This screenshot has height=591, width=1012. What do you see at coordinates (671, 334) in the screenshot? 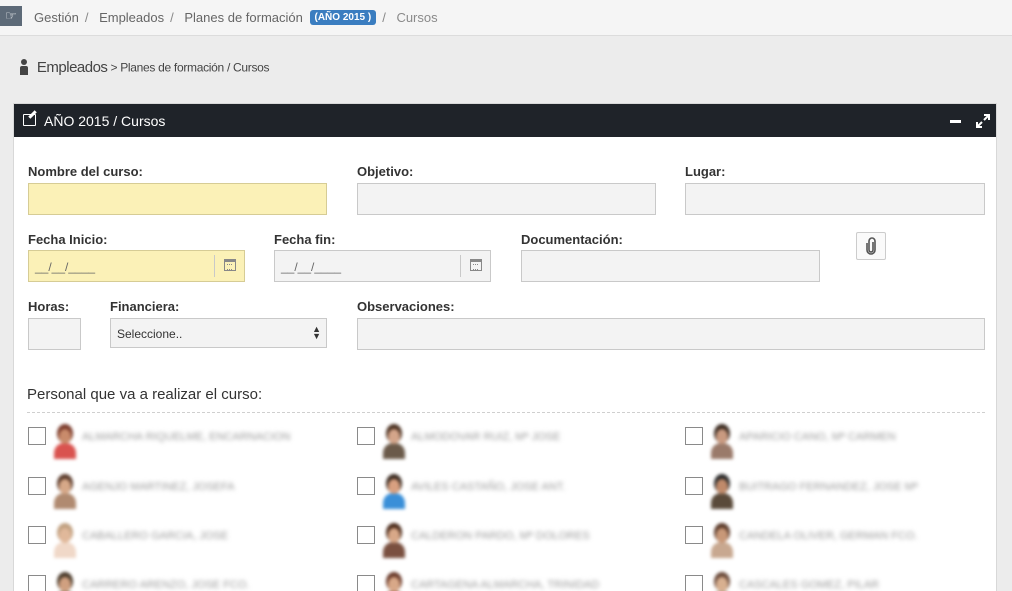
I see `observaciones-input` at bounding box center [671, 334].